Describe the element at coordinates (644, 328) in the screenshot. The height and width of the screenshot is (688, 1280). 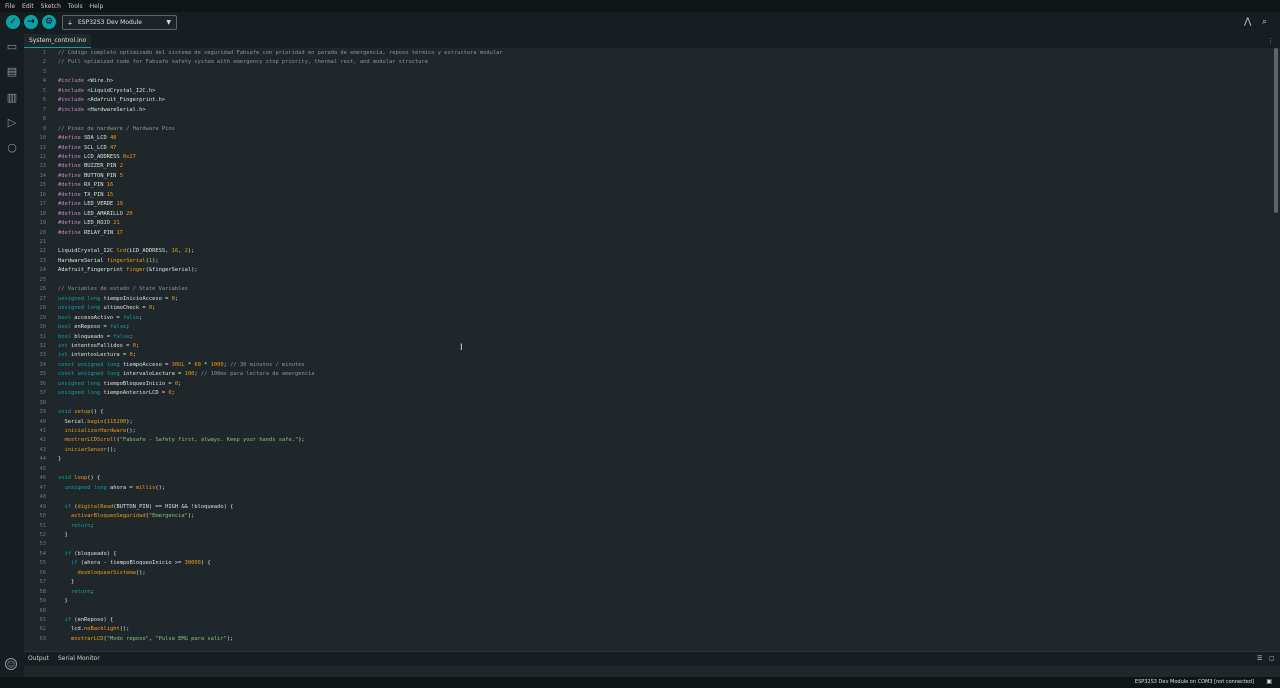
I see `code-line: 30 bool enReposo = false;` at that location.